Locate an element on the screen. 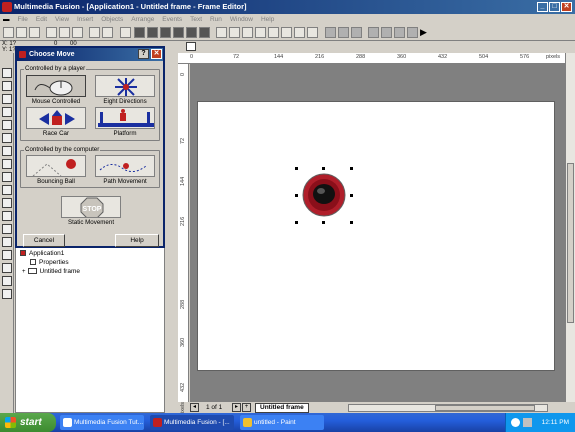 Image resolution: width=575 pixels, height=432 pixels. library-icon is located at coordinates (299, 32).